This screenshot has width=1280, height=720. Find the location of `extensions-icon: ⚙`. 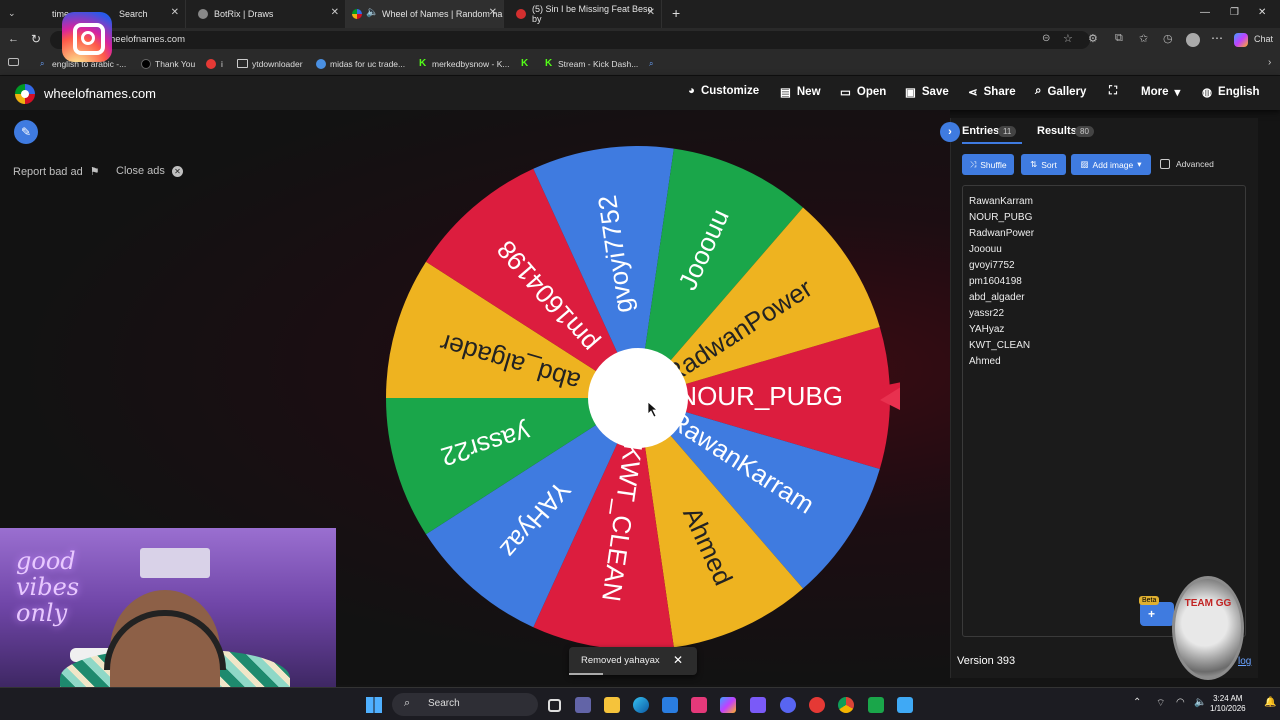

extensions-icon: ⚙ is located at coordinates (1093, 38).